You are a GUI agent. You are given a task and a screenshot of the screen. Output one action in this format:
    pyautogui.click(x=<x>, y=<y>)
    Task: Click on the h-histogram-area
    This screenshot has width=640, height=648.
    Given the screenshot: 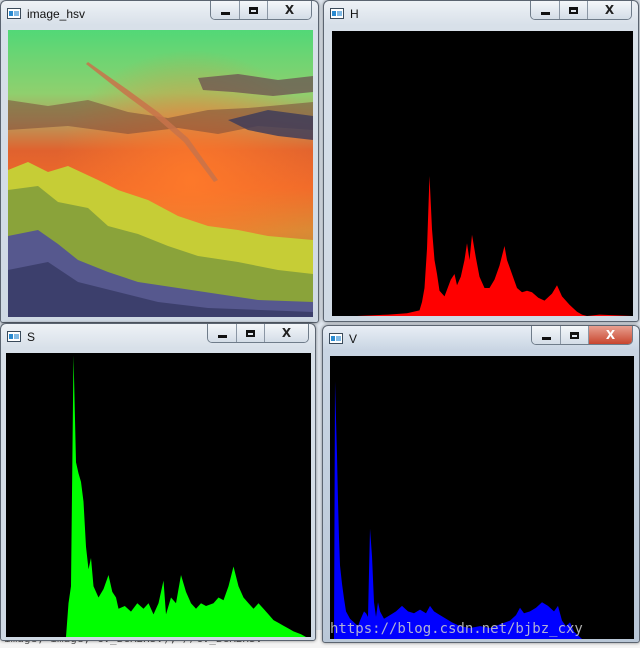 What is the action you would take?
    pyautogui.click(x=482, y=246)
    